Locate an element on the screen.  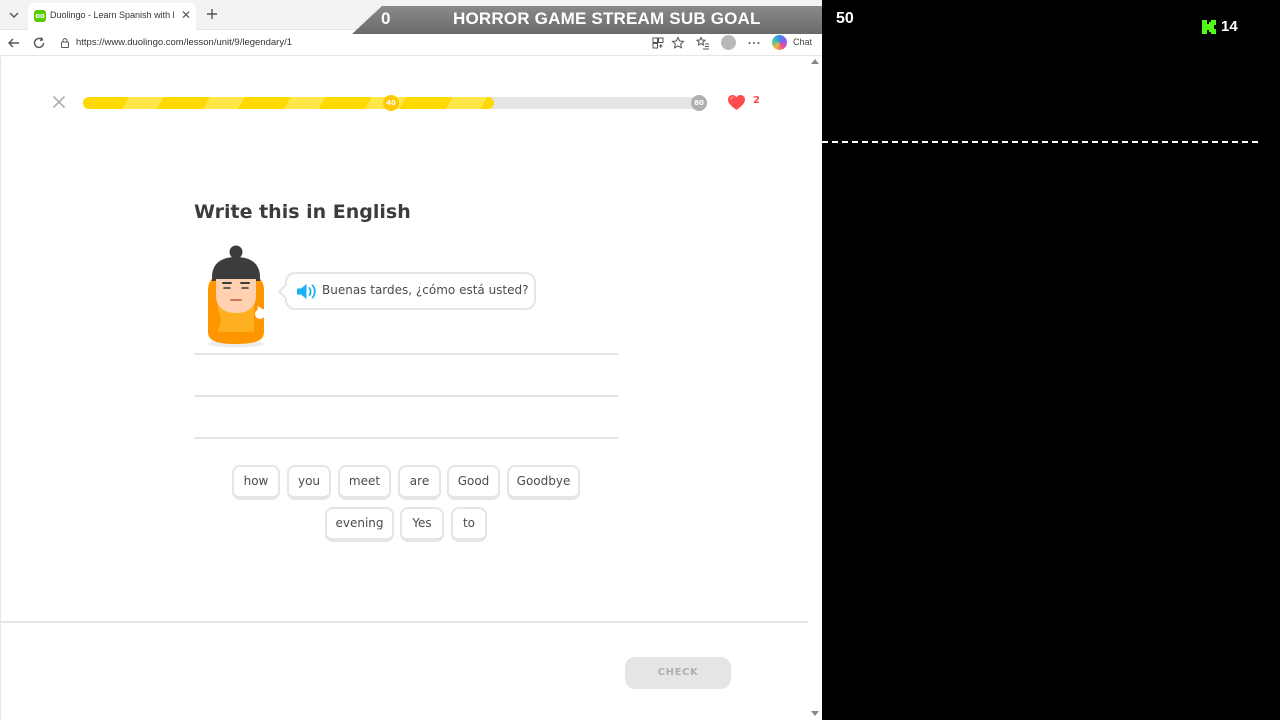
word-tile: are is located at coordinates (419, 482).